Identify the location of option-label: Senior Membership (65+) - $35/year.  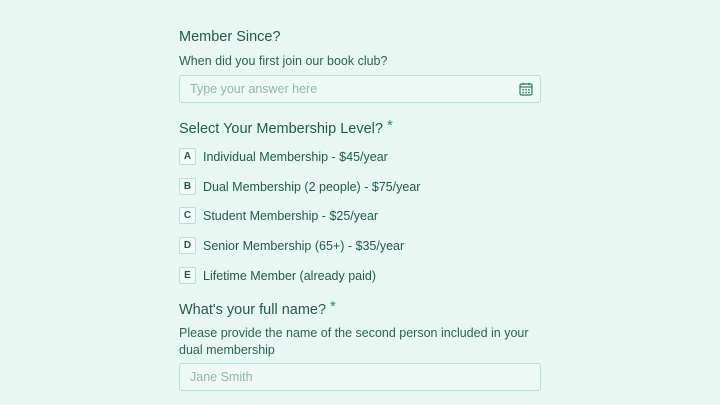
(304, 245).